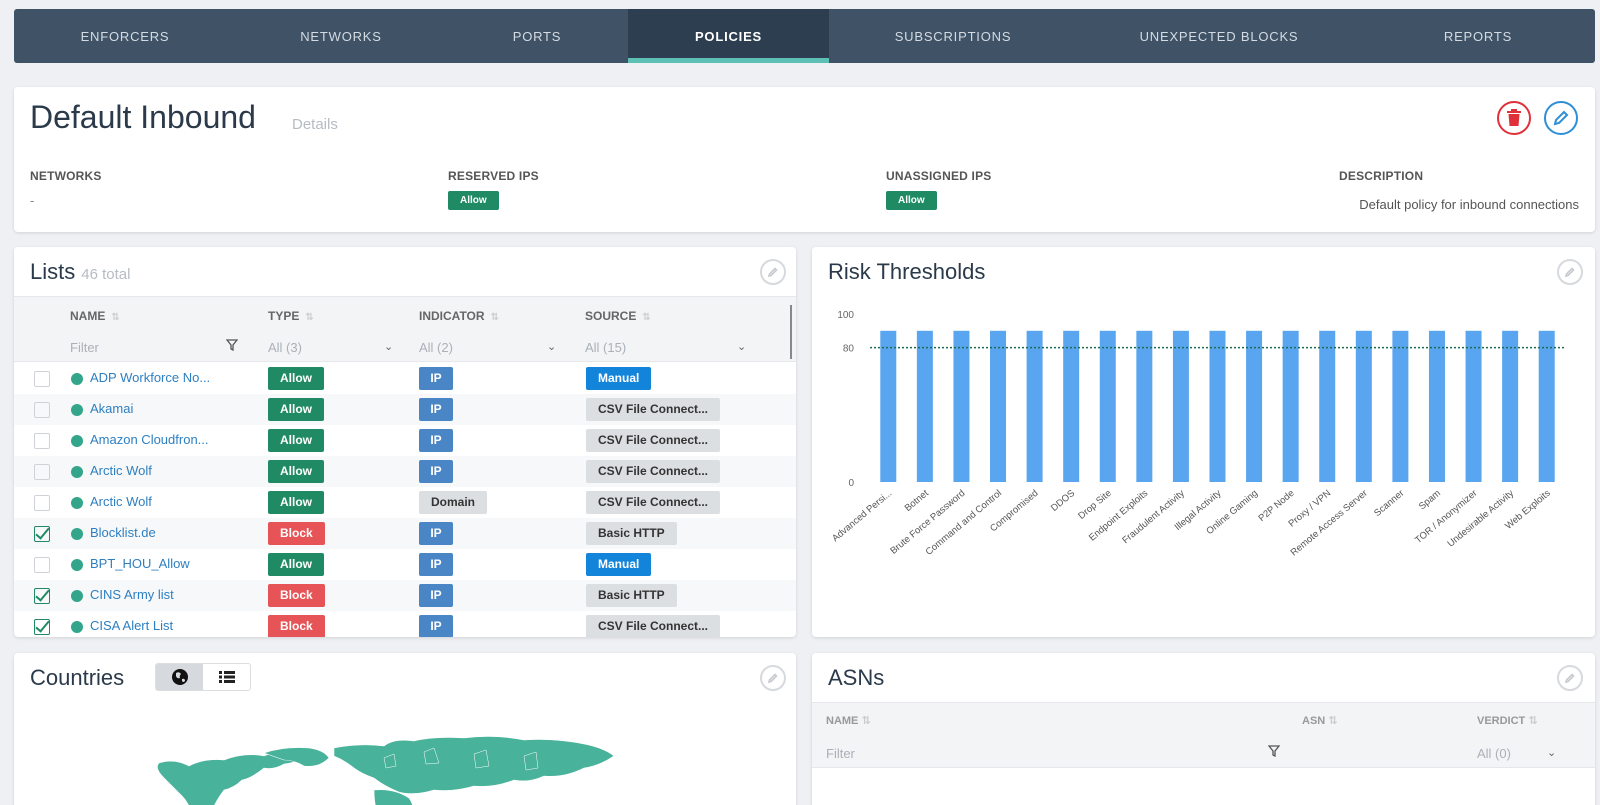 Image resolution: width=1600 pixels, height=805 pixels. I want to click on table-row: Blocklist.de Block IP Basic HTTP, so click(405, 533).